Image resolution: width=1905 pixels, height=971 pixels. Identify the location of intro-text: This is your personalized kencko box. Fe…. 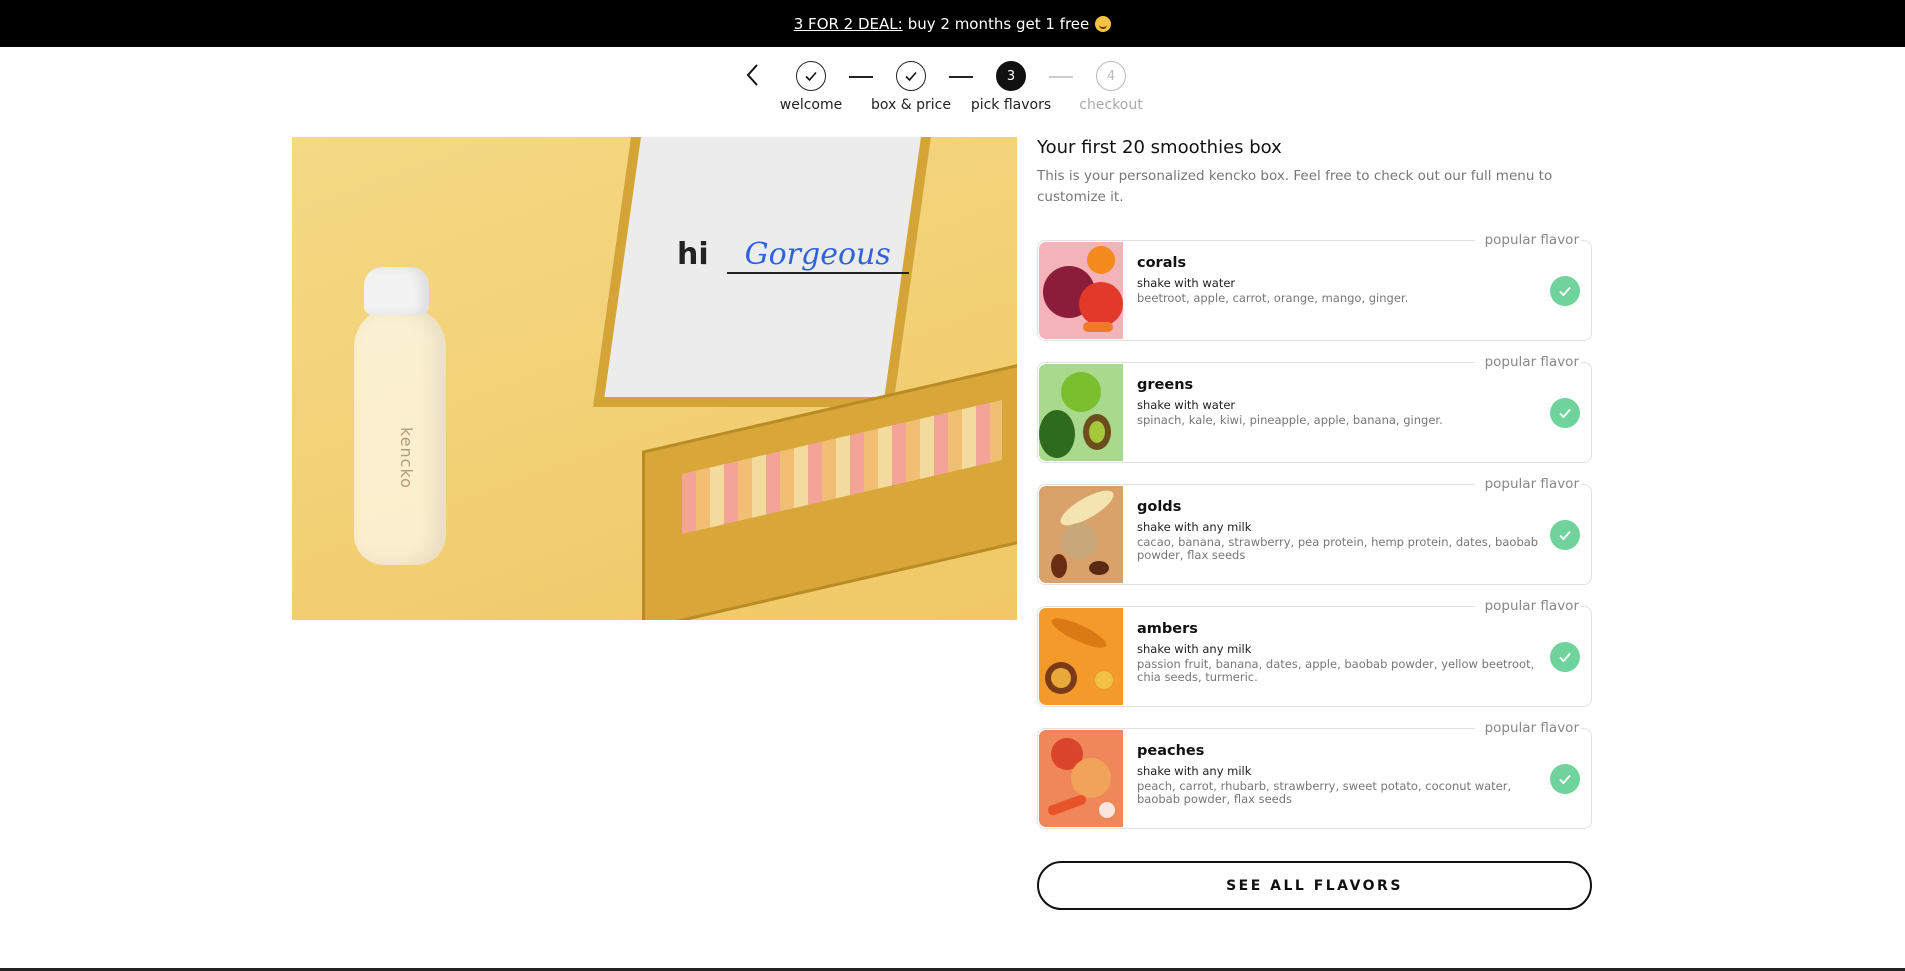
(1295, 186).